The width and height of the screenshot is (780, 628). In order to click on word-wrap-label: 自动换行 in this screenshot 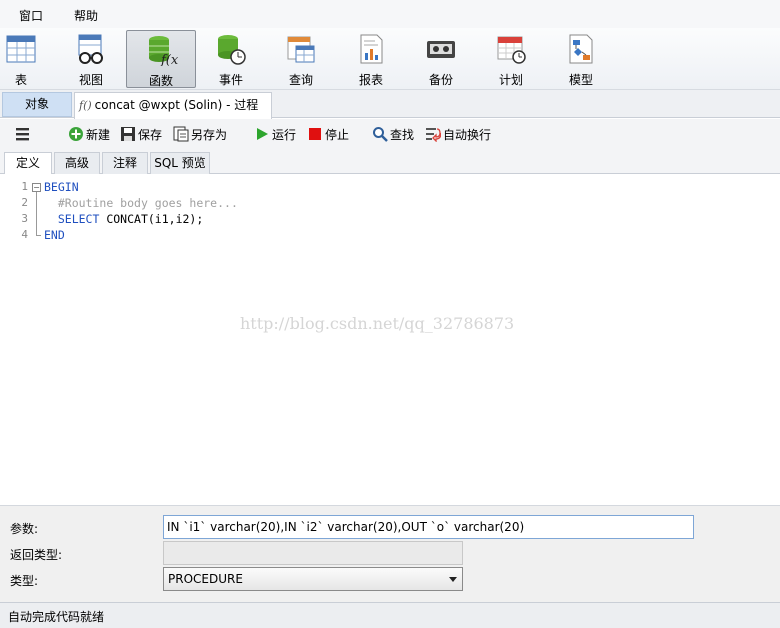, I will do `click(467, 135)`.